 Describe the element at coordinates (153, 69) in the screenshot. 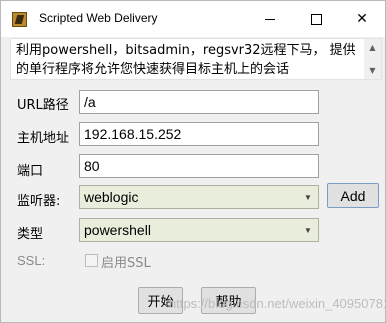

I see `description-line-2: 的单行程序将允许您快速获得目标主机上的会话` at that location.